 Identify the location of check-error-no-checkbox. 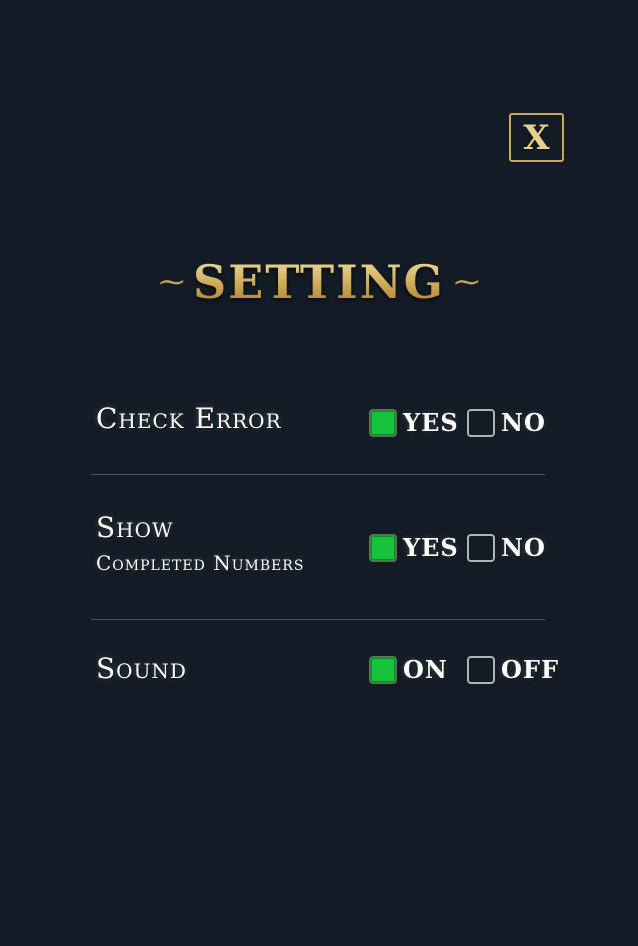
(481, 422).